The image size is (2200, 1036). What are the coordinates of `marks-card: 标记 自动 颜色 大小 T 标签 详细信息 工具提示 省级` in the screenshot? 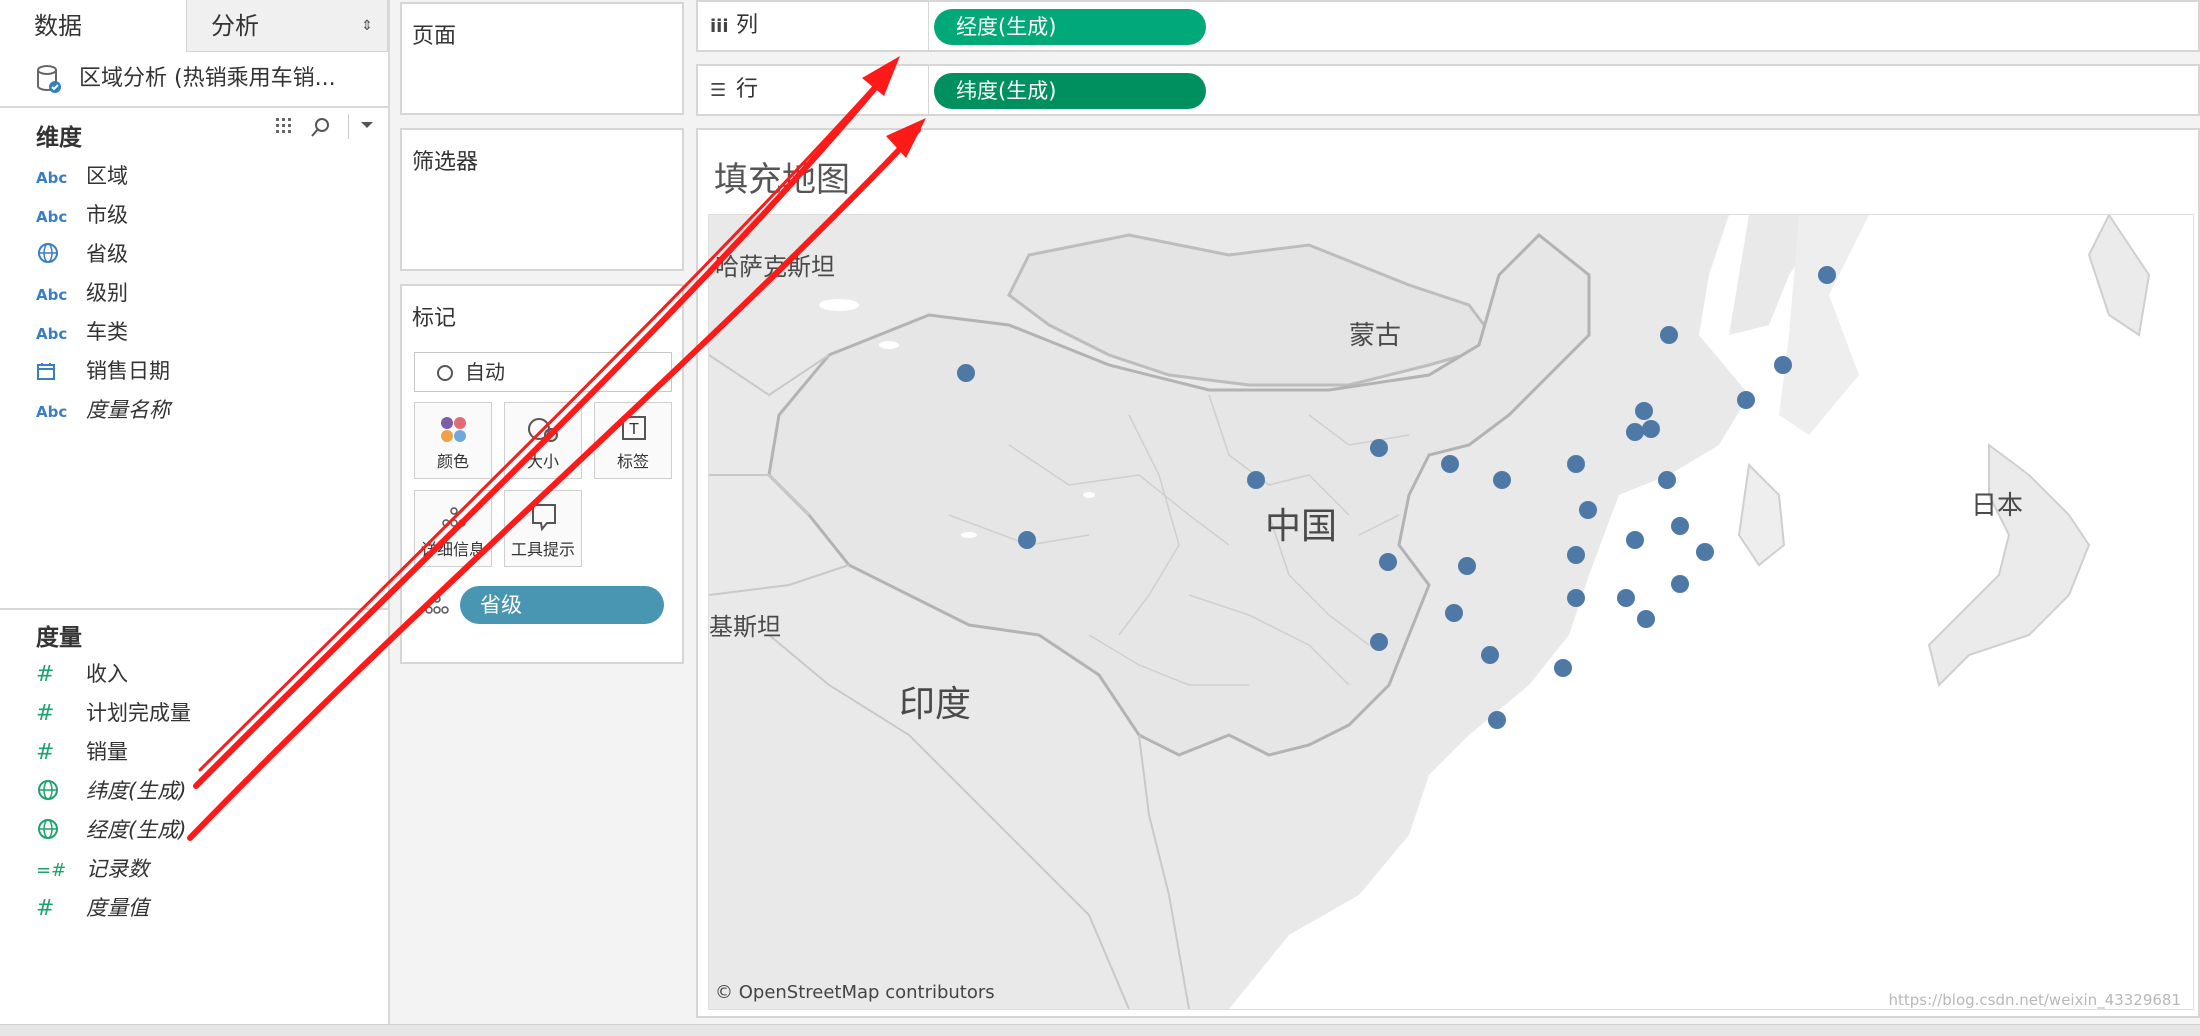 It's located at (542, 474).